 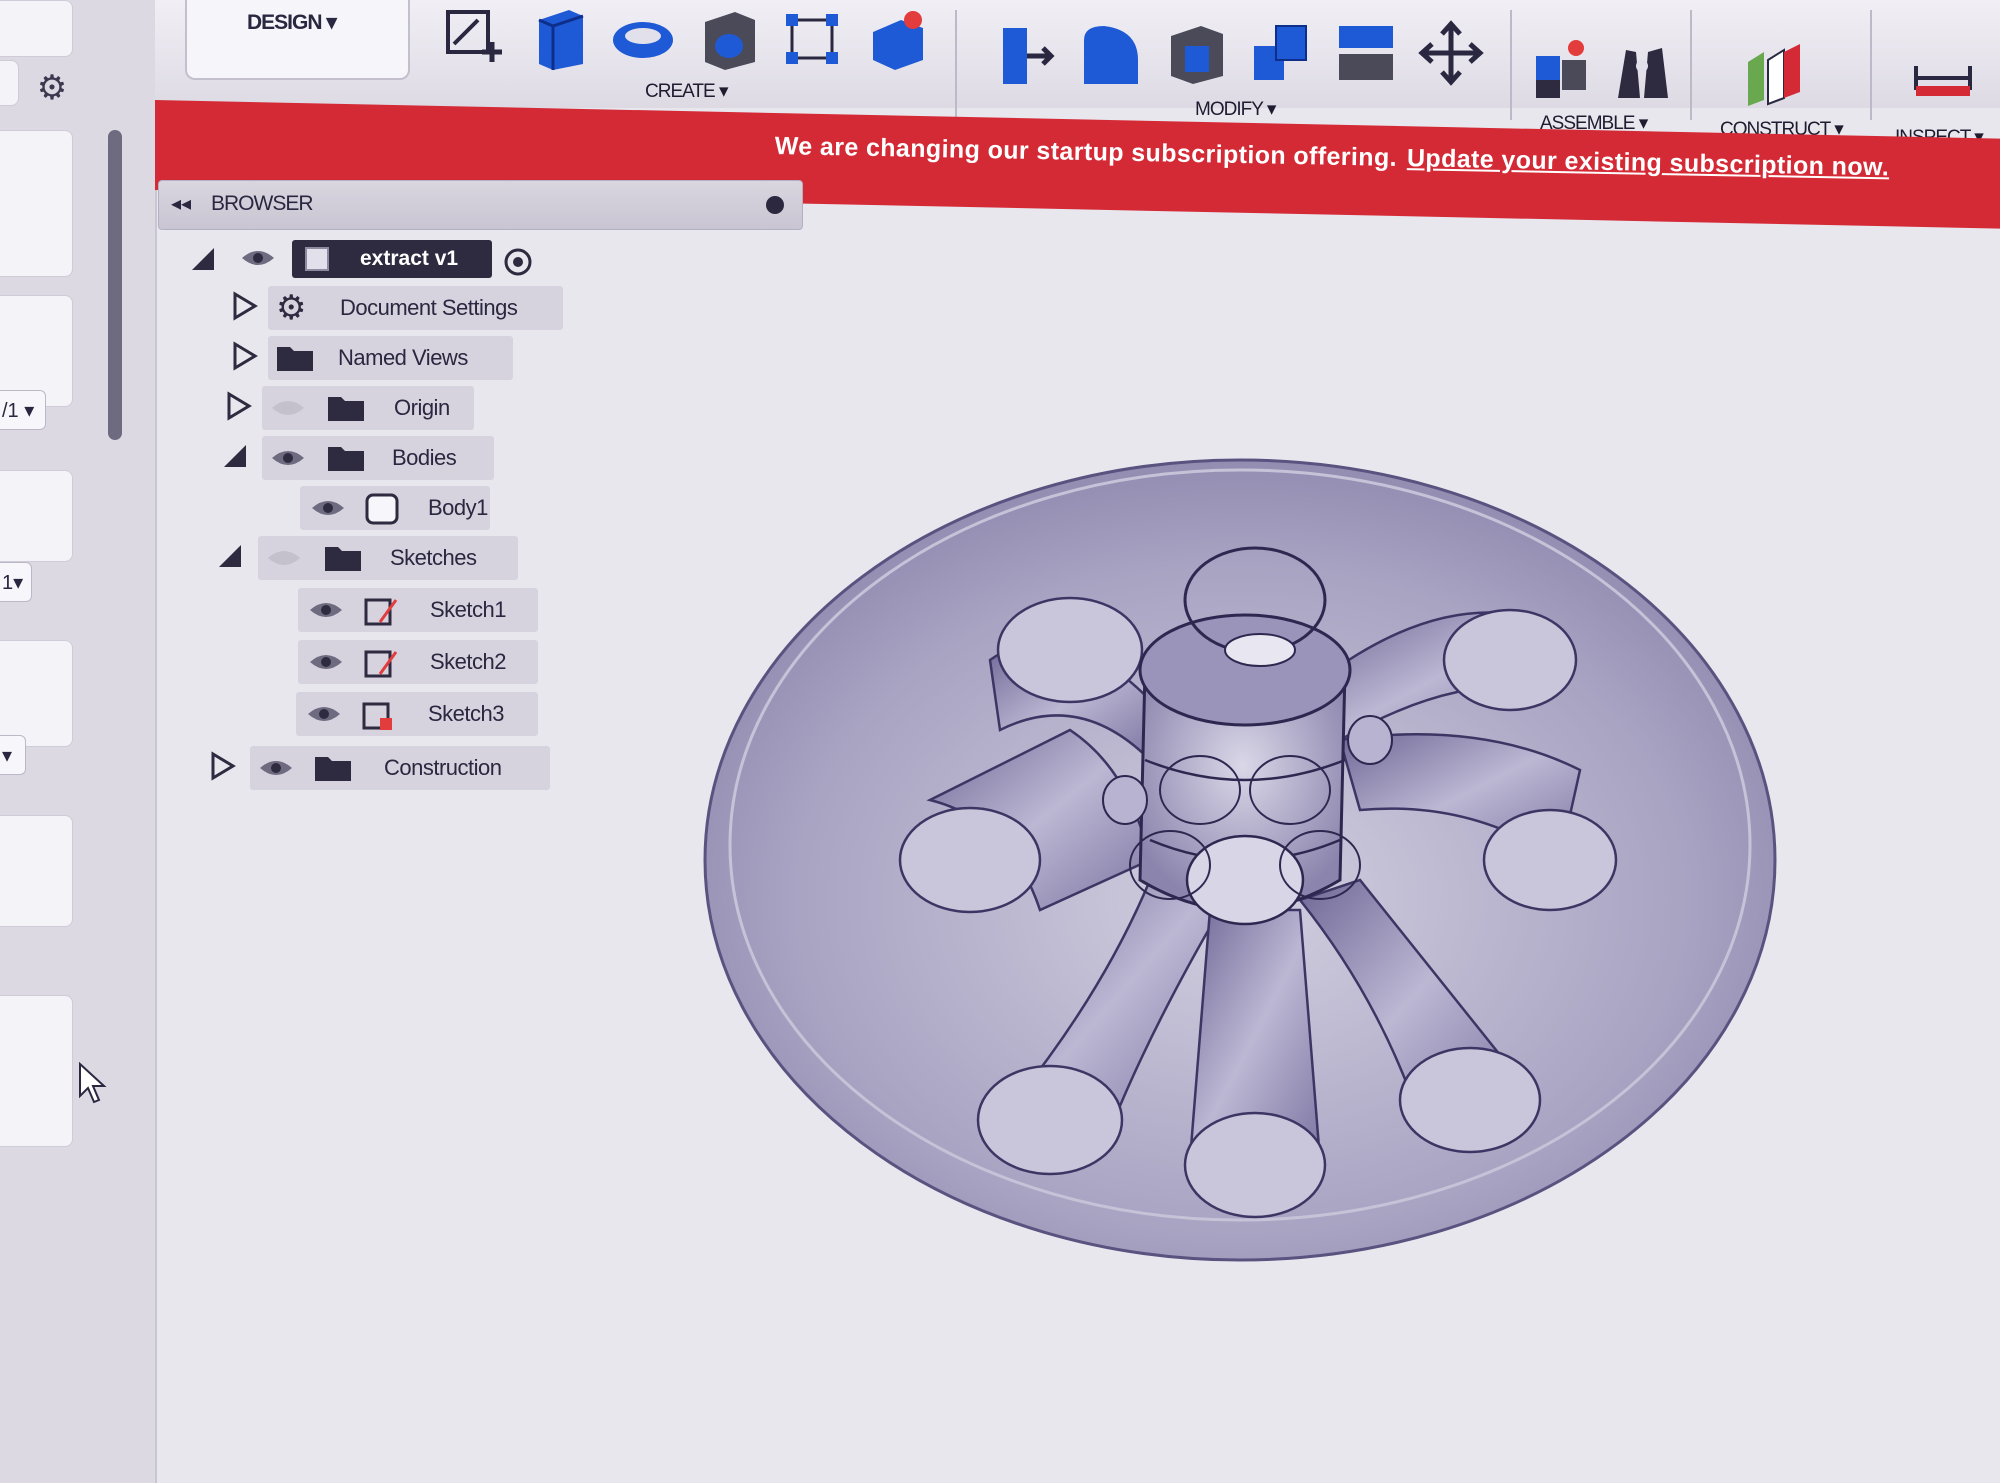 What do you see at coordinates (1643, 71) in the screenshot?
I see `joint-icon` at bounding box center [1643, 71].